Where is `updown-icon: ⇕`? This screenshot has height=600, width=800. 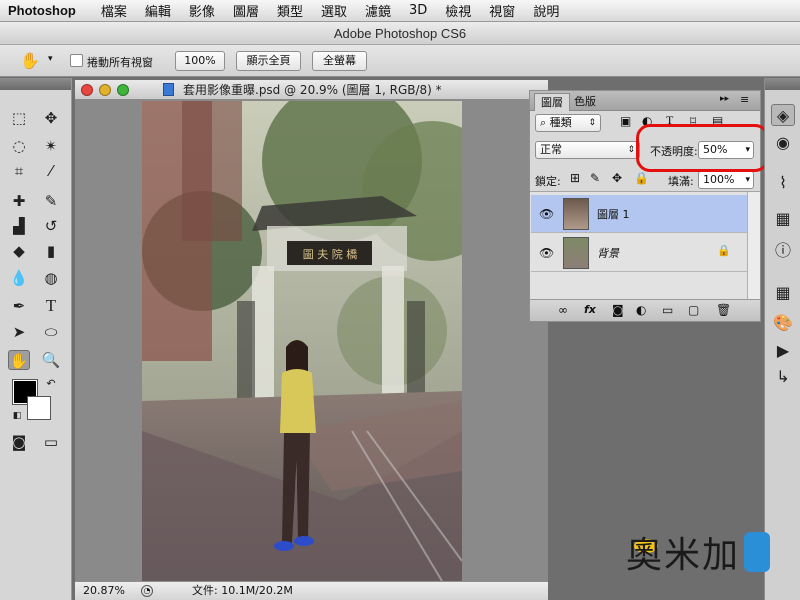
updown-icon: ⇕ is located at coordinates (631, 150).